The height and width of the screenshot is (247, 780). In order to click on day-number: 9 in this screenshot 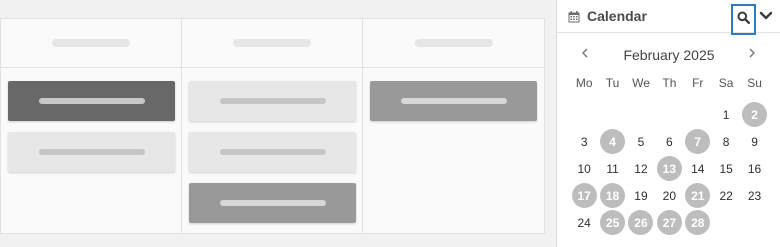, I will do `click(754, 141)`.